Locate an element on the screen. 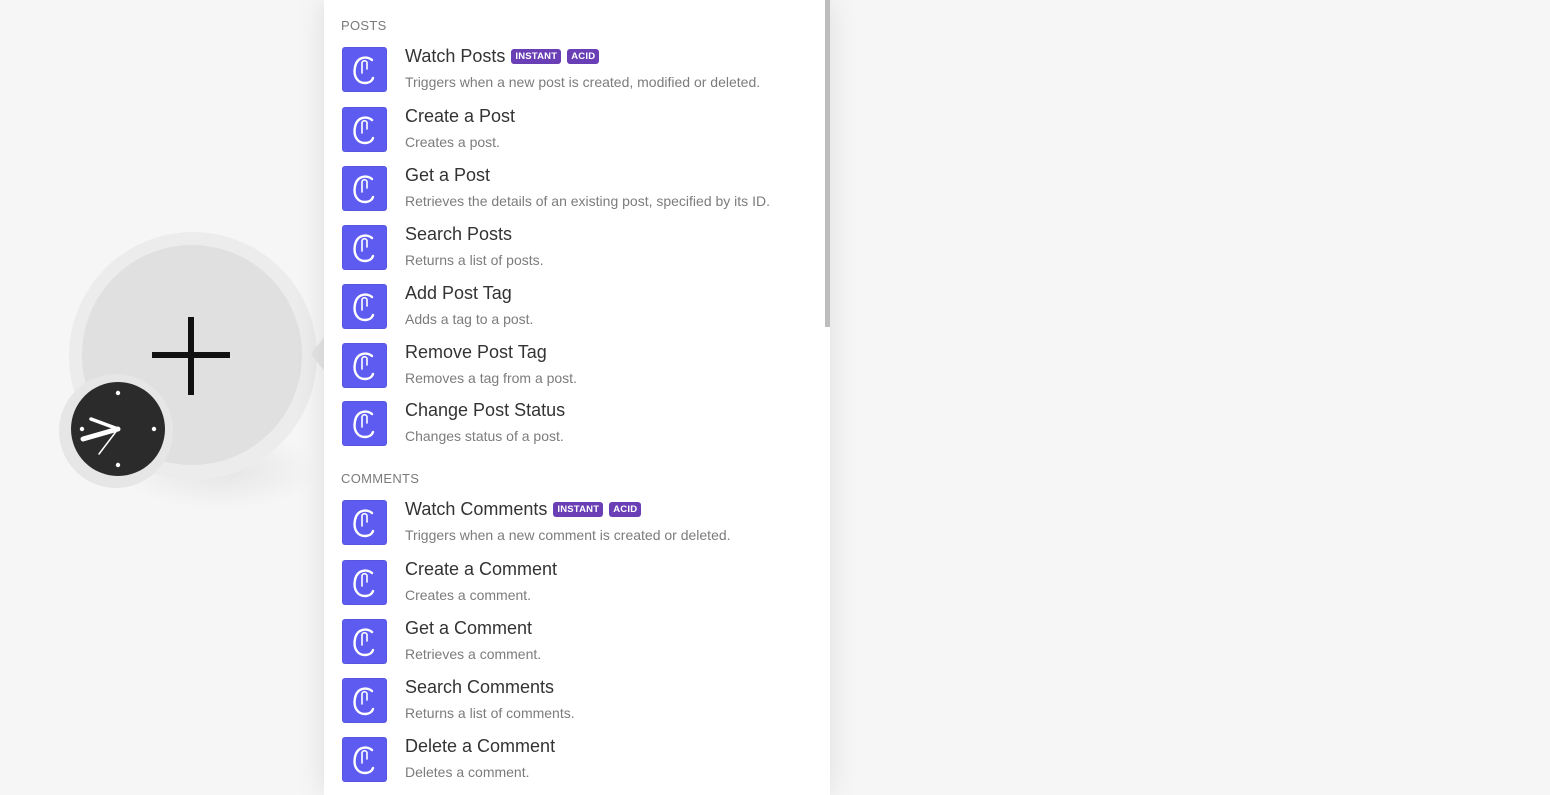  module-title-row: Watch Comments INSTANT ACID is located at coordinates (523, 509).